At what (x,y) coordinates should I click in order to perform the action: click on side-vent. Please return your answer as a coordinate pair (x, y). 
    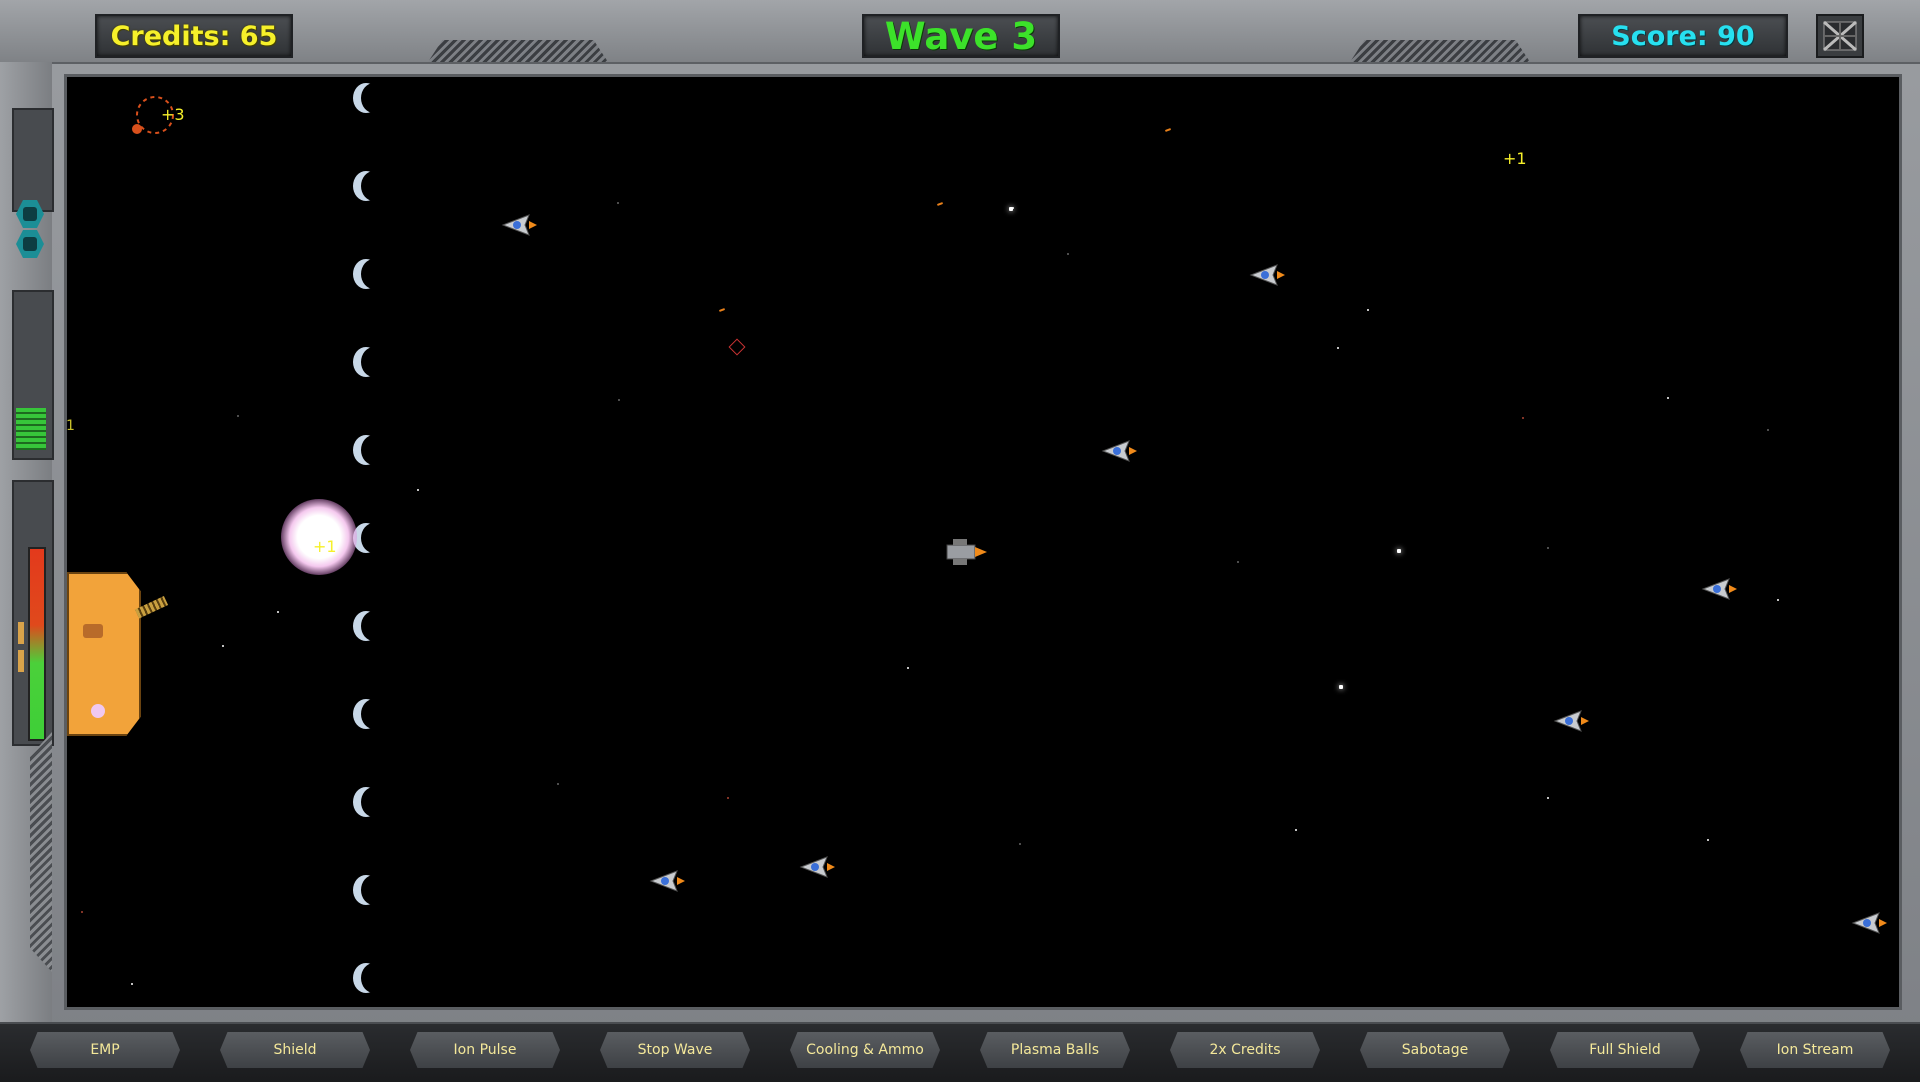
    Looking at the image, I should click on (41, 852).